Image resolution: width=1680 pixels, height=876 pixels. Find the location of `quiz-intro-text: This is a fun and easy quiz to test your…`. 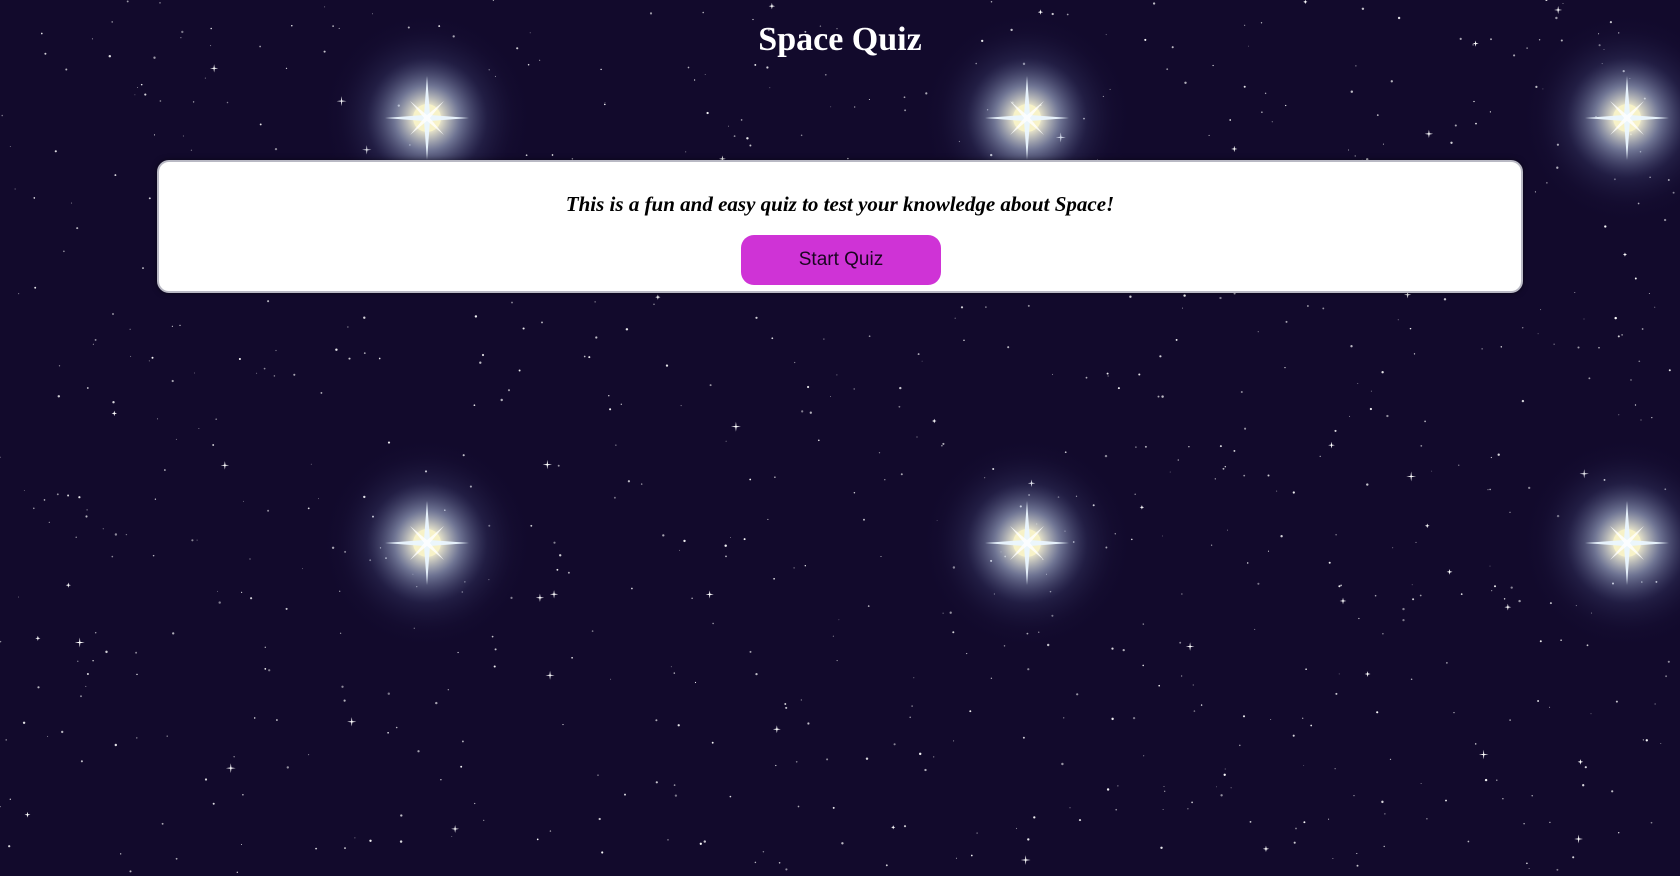

quiz-intro-text: This is a fun and easy quiz to test your… is located at coordinates (840, 204).